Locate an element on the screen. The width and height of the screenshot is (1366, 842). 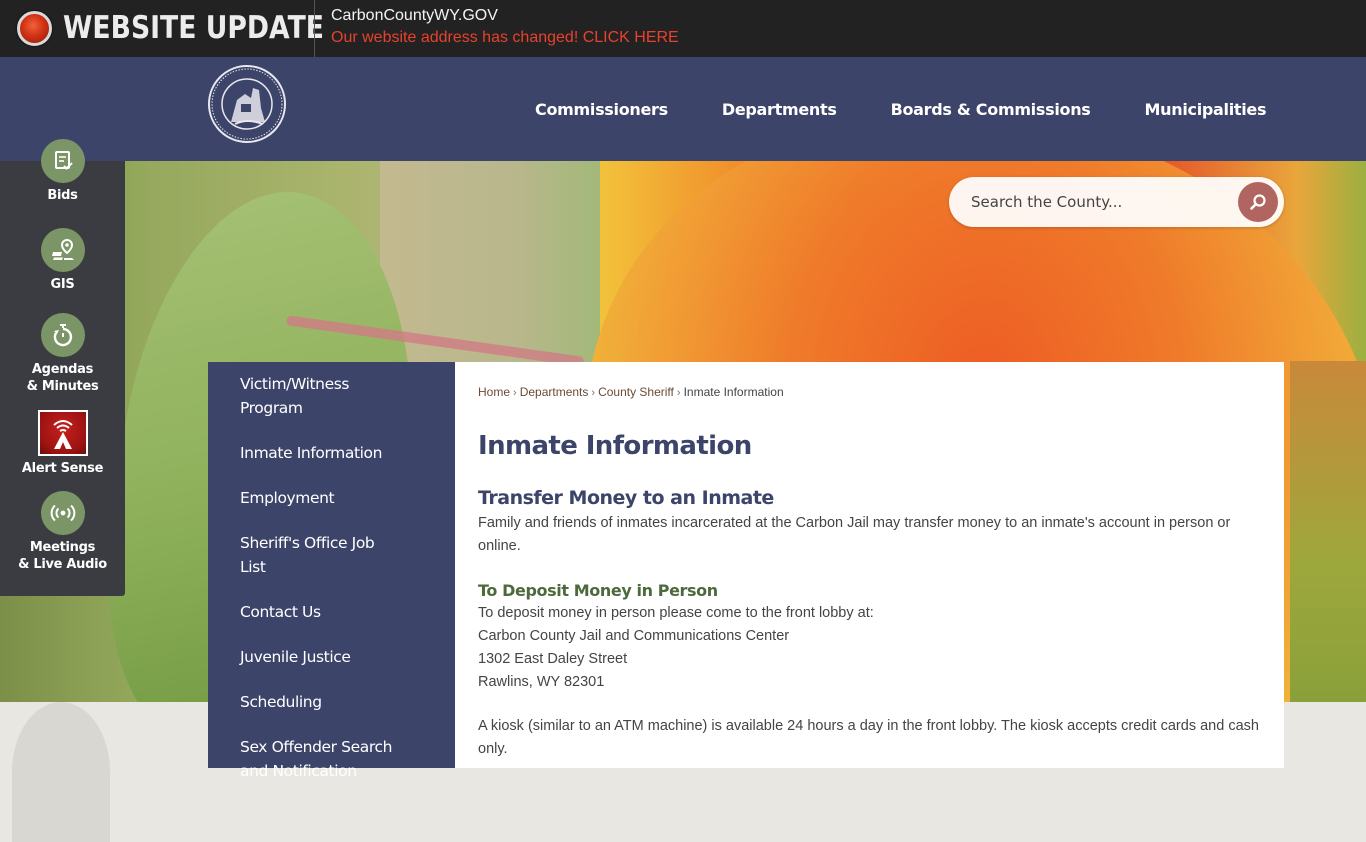
red-alert-icon is located at coordinates (34, 28).